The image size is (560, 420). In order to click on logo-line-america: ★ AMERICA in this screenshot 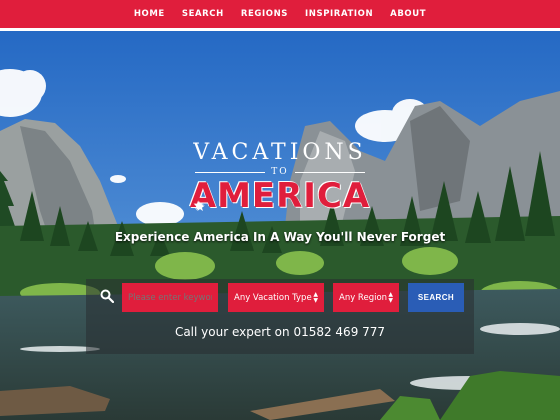, I will do `click(280, 196)`.